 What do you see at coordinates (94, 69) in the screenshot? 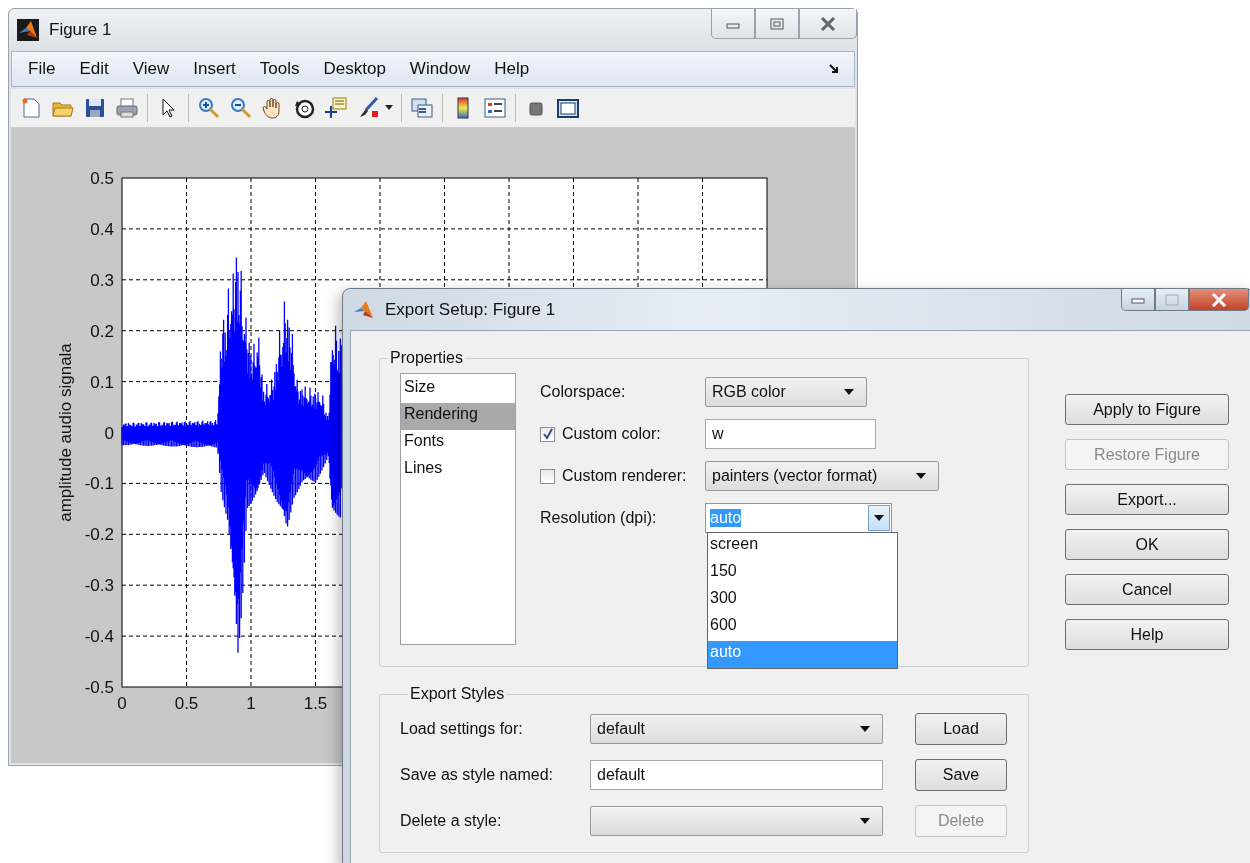
I see `menu-item: Edit` at bounding box center [94, 69].